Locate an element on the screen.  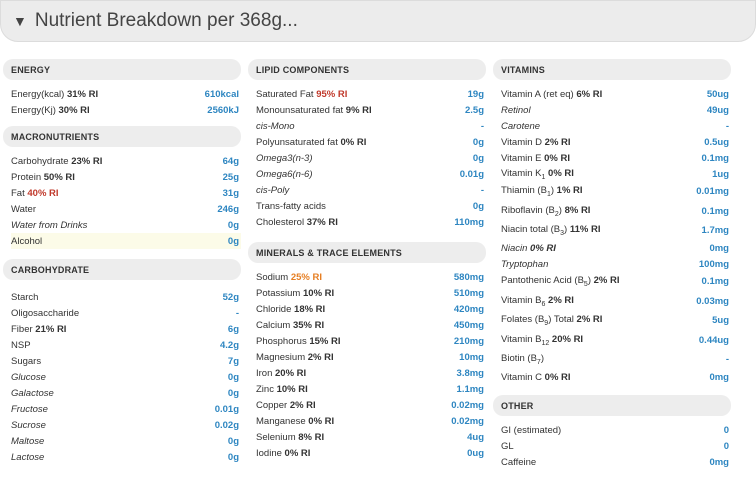
nutrient-name: Galactose is located at coordinates (32, 393).